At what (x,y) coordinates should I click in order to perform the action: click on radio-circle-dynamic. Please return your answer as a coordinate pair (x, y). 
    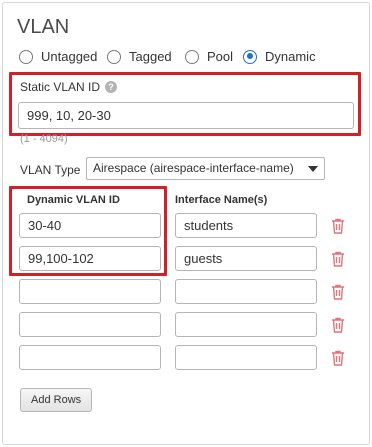
    Looking at the image, I should click on (250, 56).